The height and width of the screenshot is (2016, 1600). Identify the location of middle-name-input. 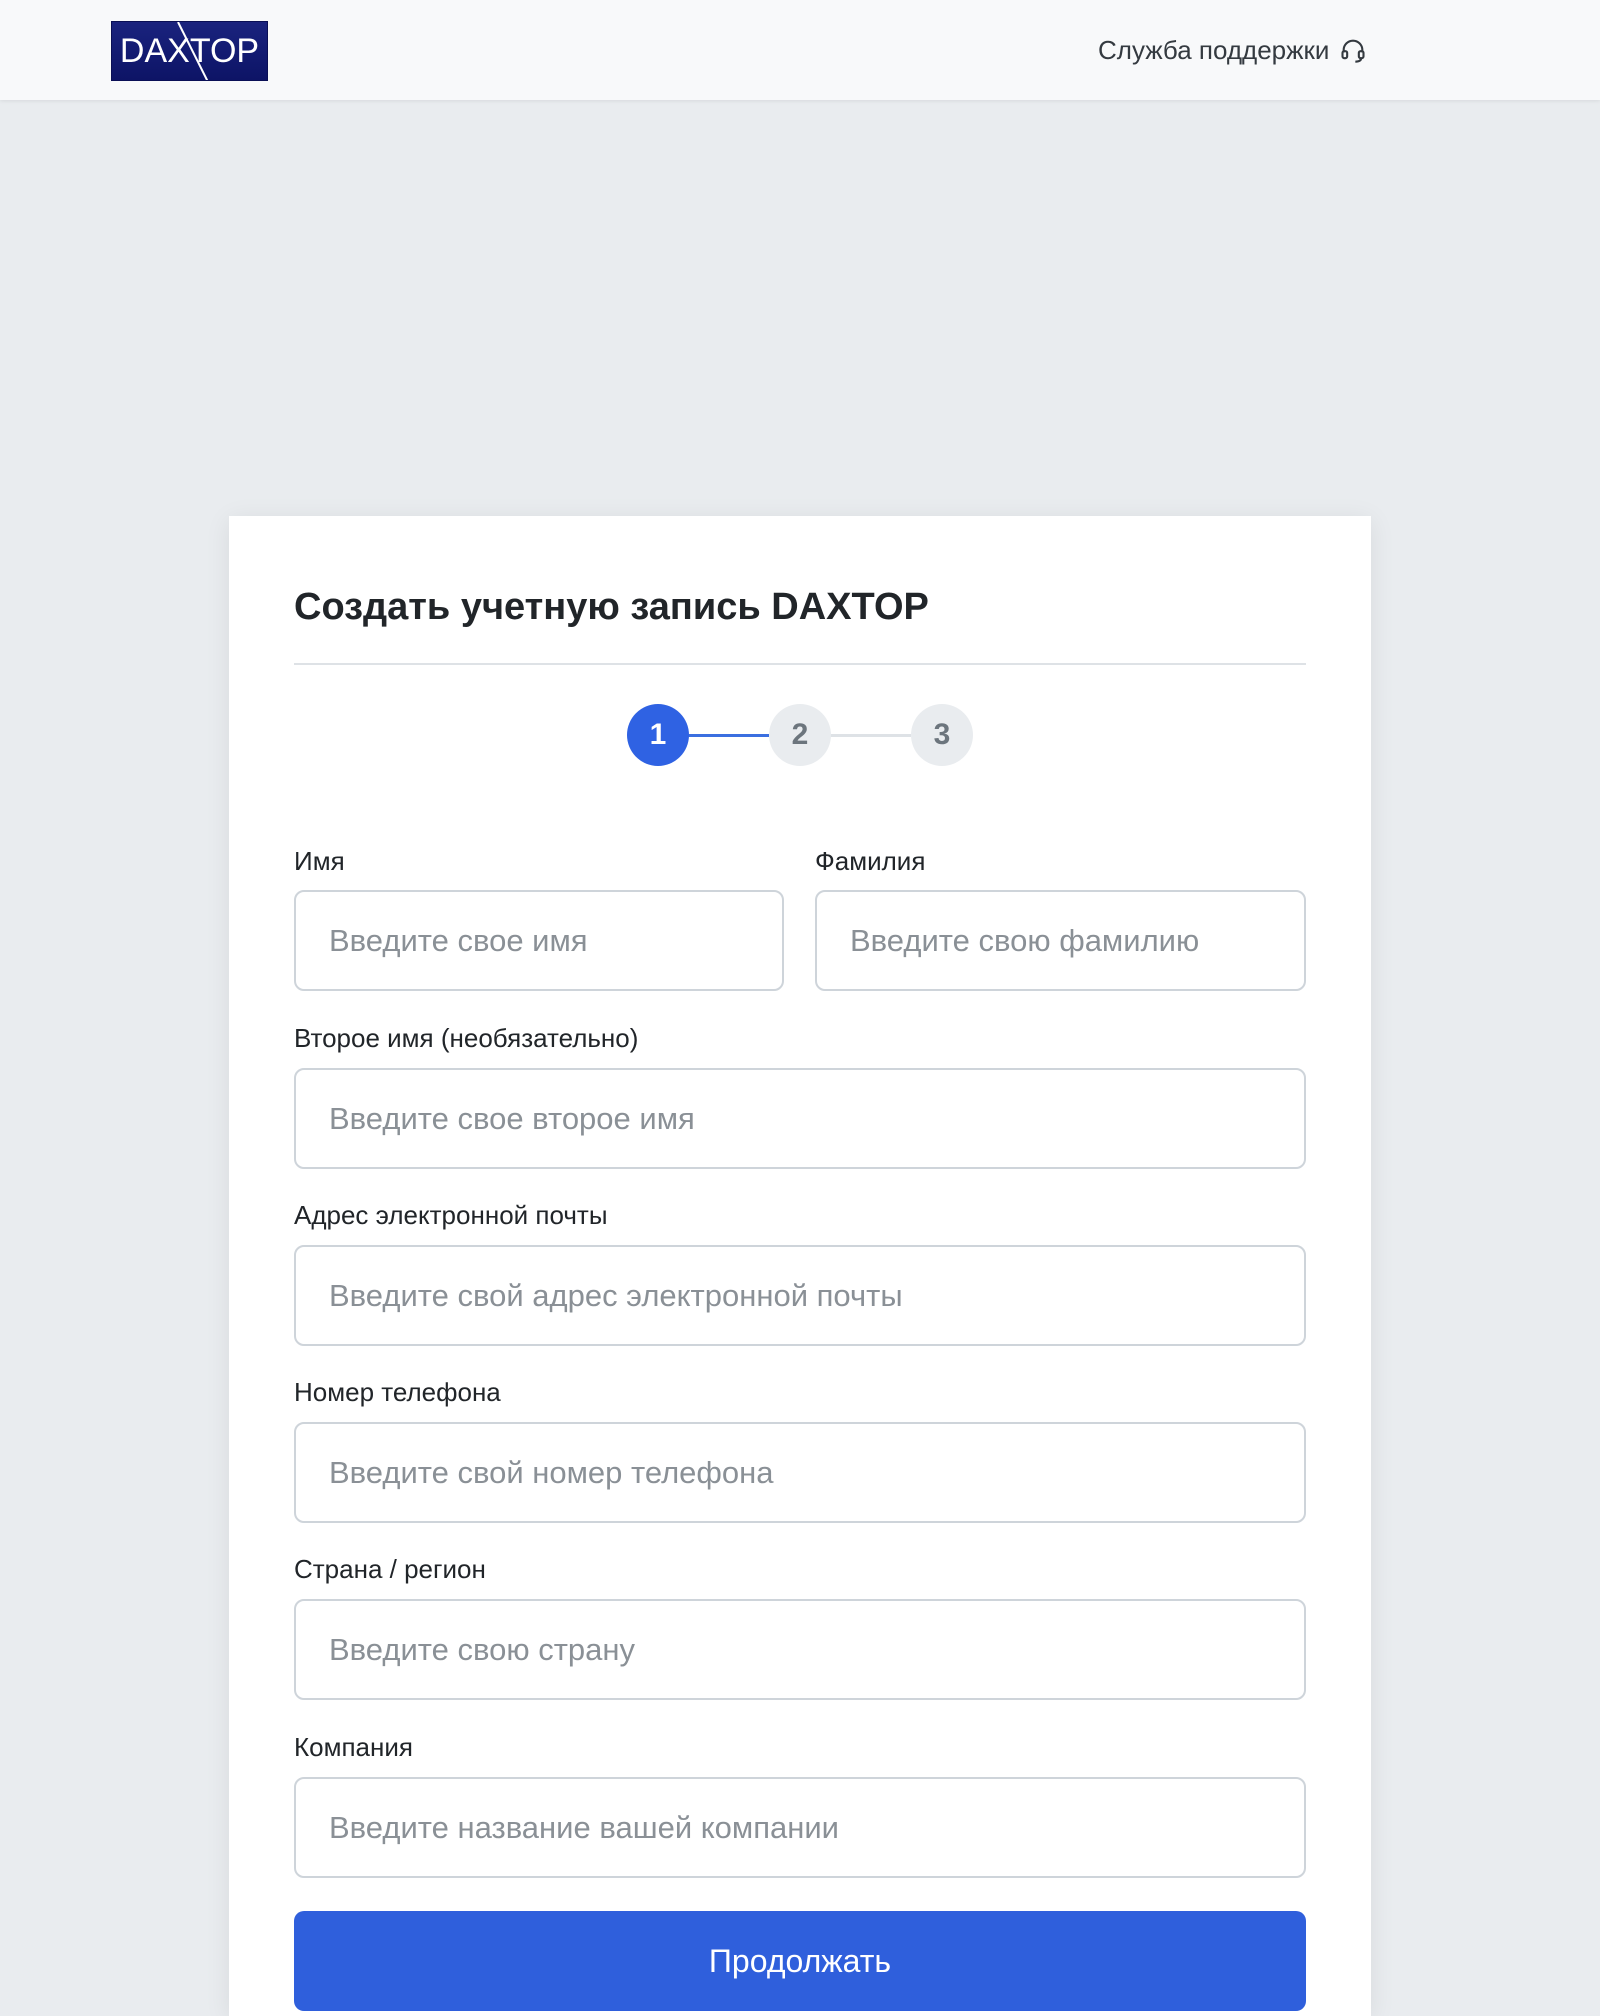
(800, 1118).